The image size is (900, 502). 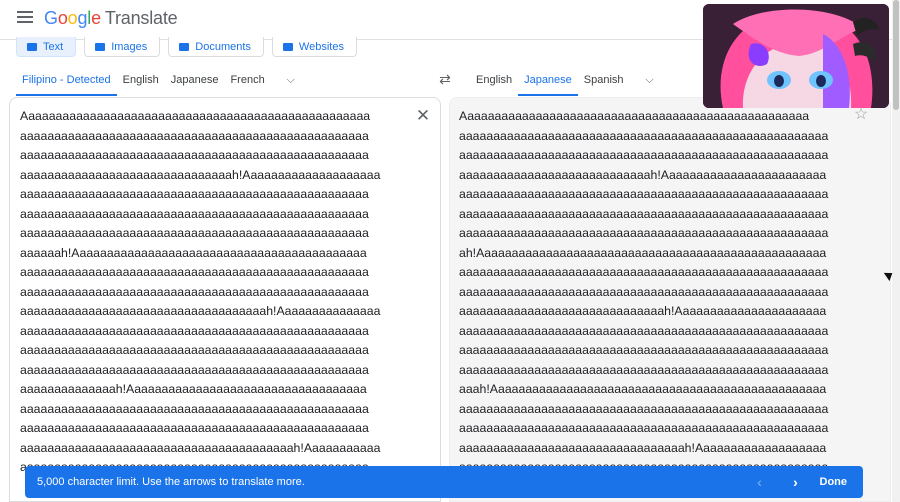 I want to click on tab-label: Websites, so click(x=321, y=46).